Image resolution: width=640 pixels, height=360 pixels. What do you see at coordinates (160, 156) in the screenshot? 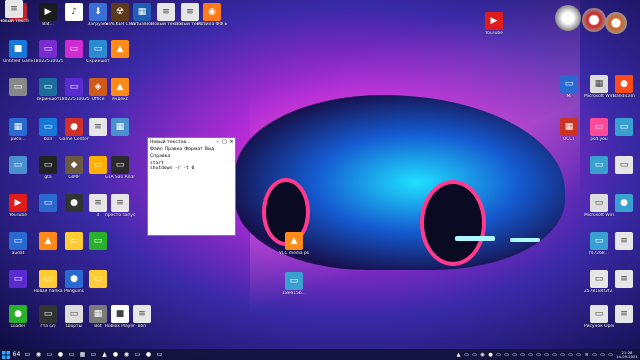
I see `menu-help: Справка` at bounding box center [160, 156].